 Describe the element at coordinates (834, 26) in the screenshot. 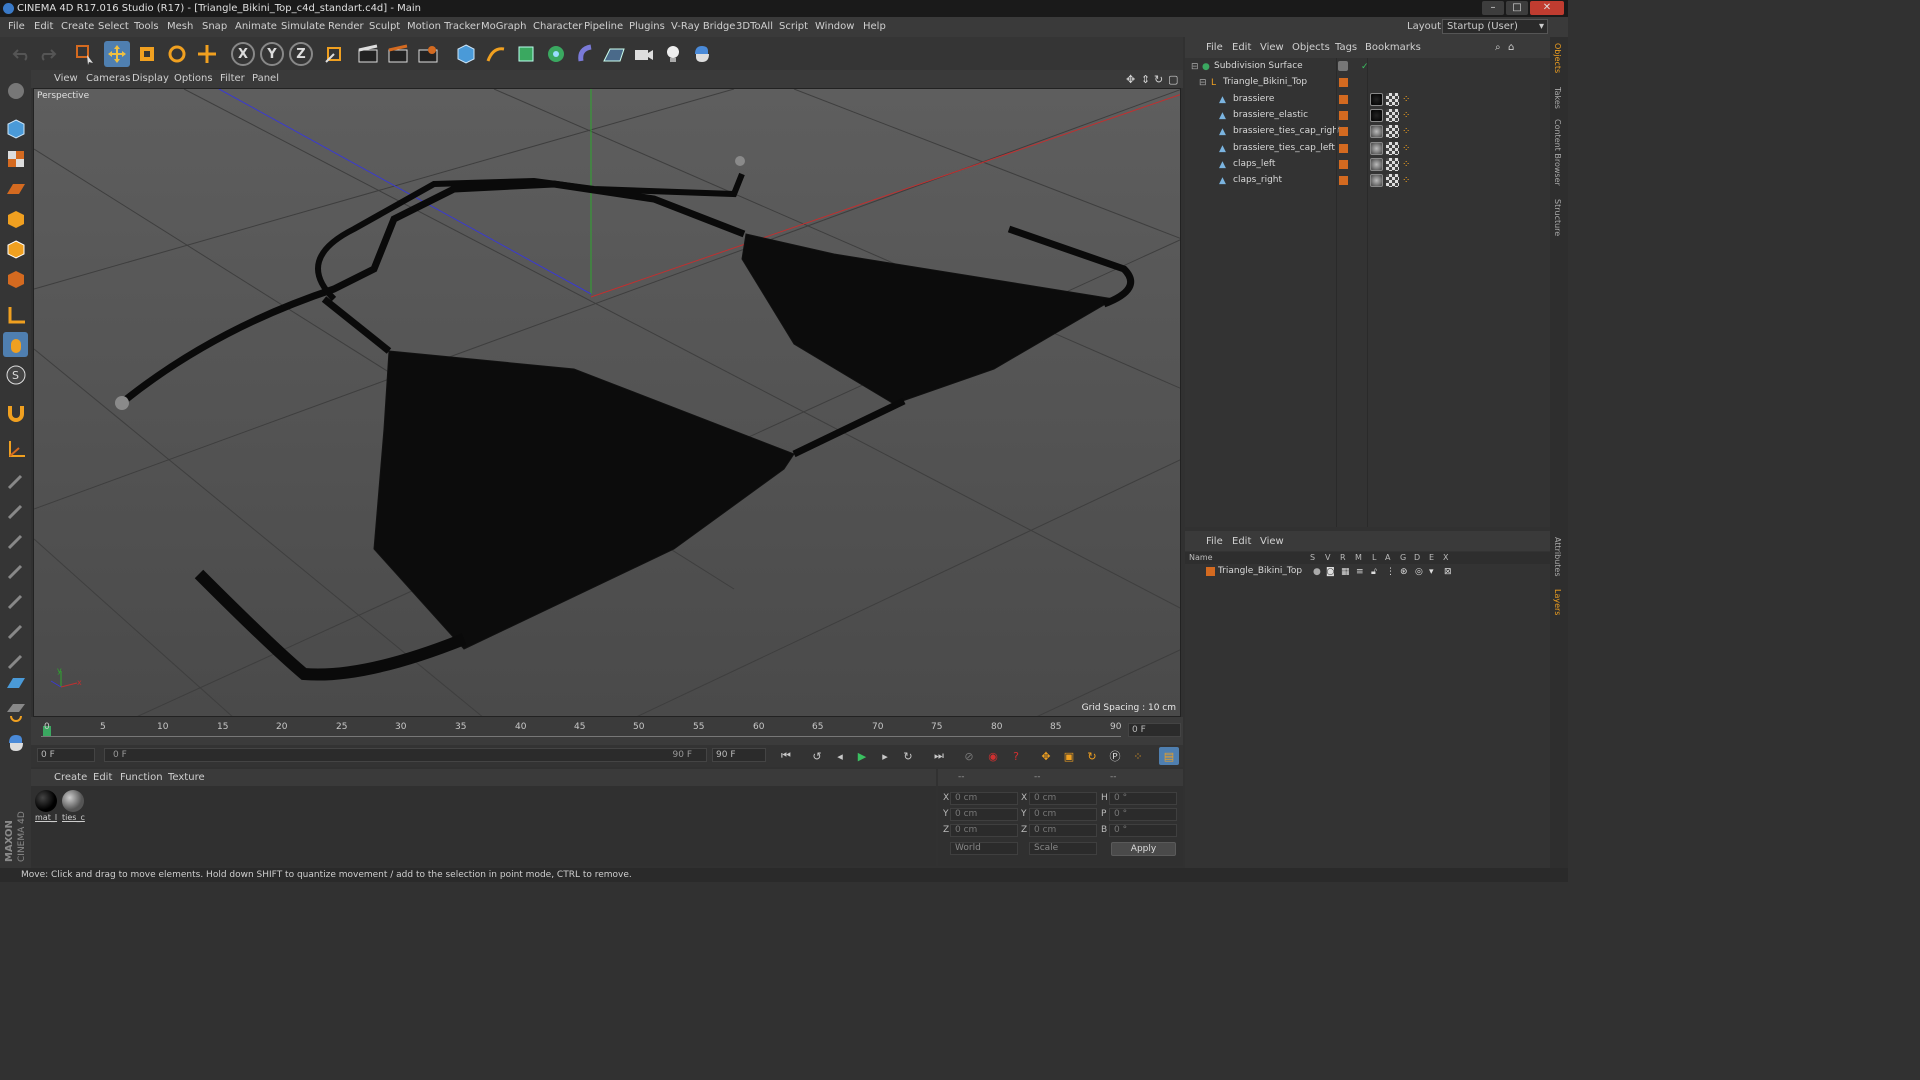

I see `menu-window: Window` at that location.